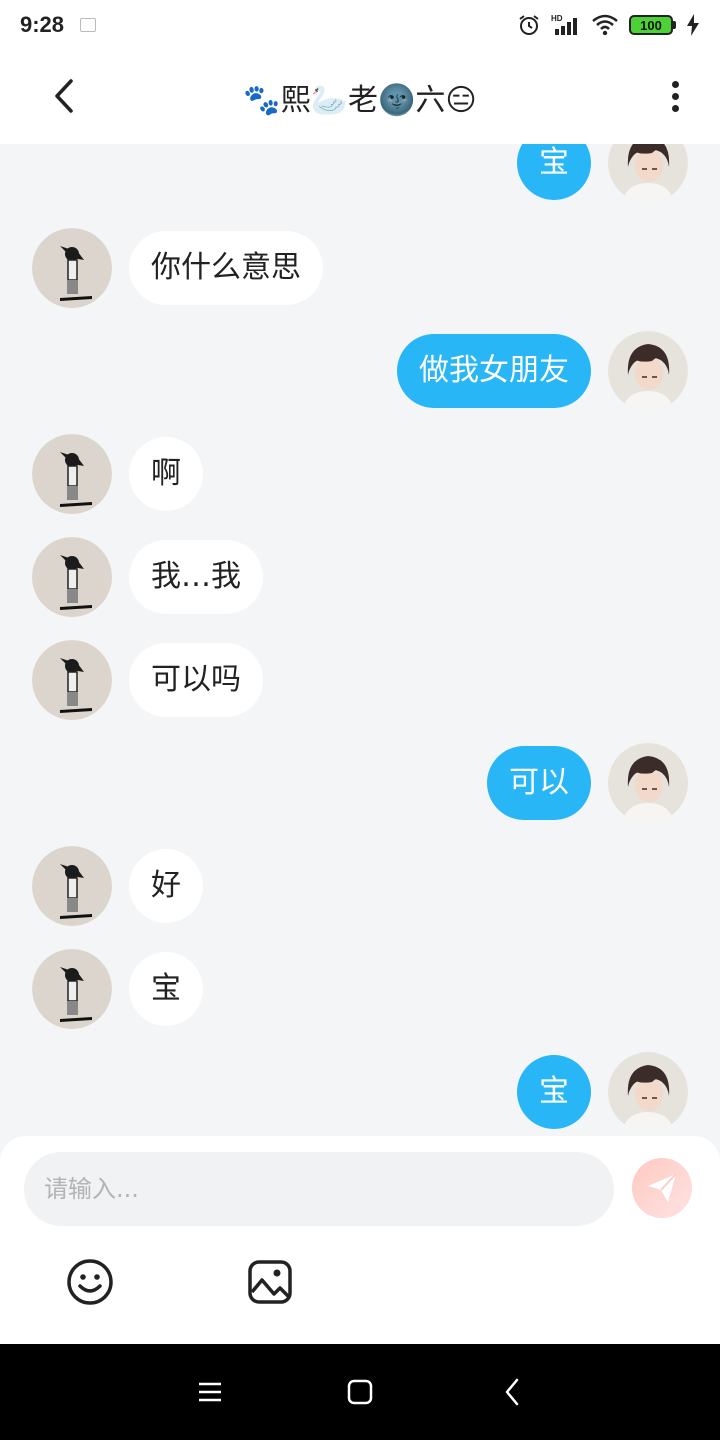 The width and height of the screenshot is (720, 1440). I want to click on message-row-received: 宝, so click(360, 989).